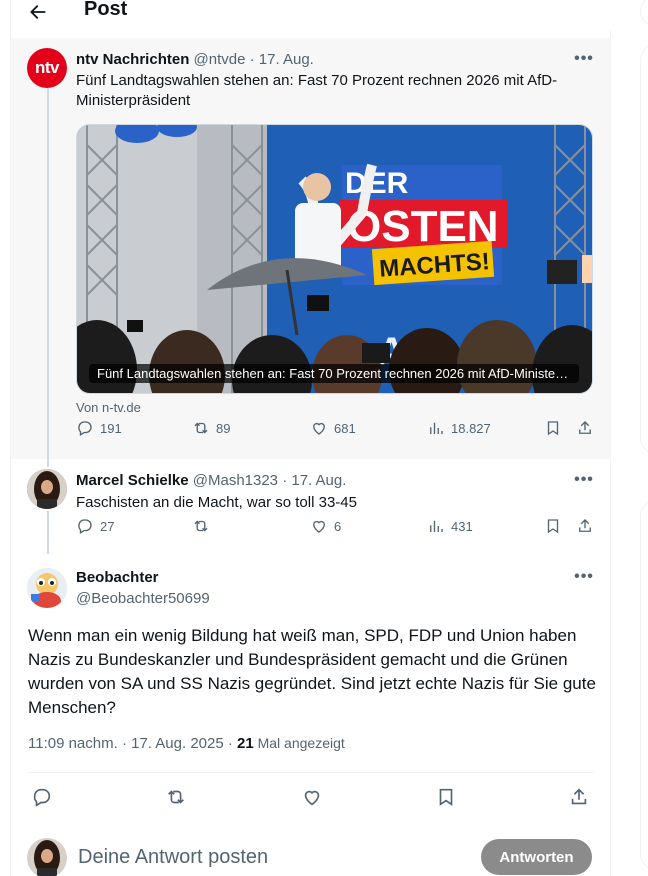 The height and width of the screenshot is (876, 648). Describe the element at coordinates (111, 428) in the screenshot. I see `reply-count: 191` at that location.